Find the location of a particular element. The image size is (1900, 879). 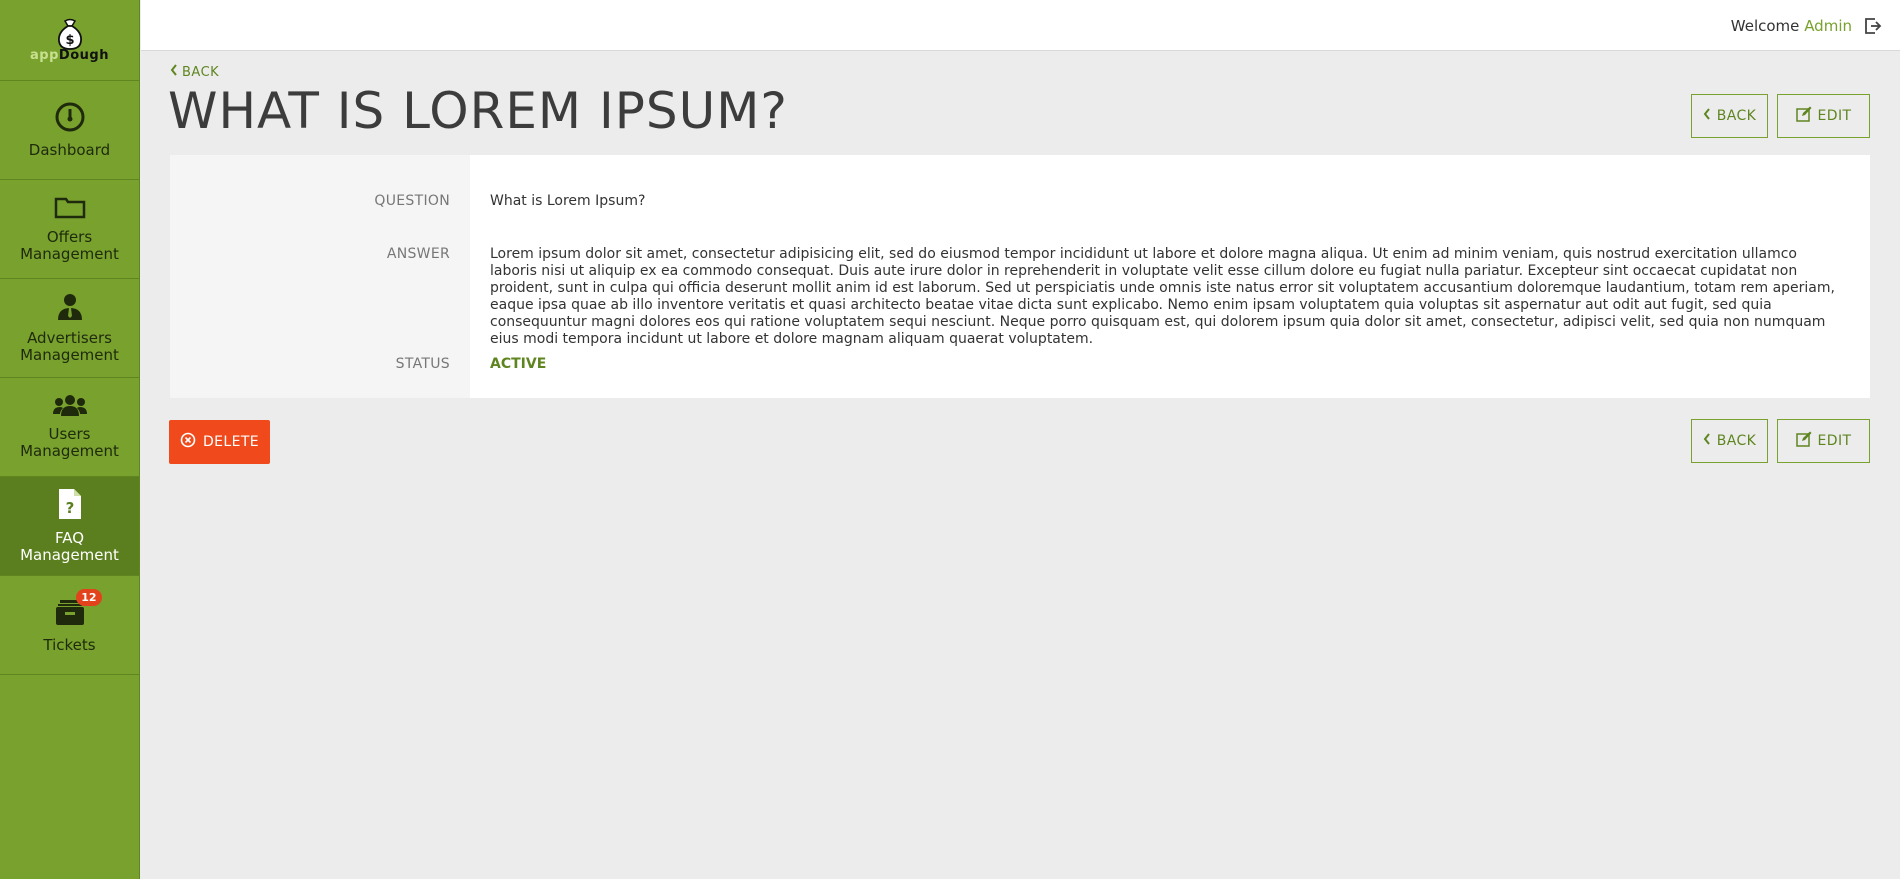

answer-label: ANSWER is located at coordinates (418, 254).